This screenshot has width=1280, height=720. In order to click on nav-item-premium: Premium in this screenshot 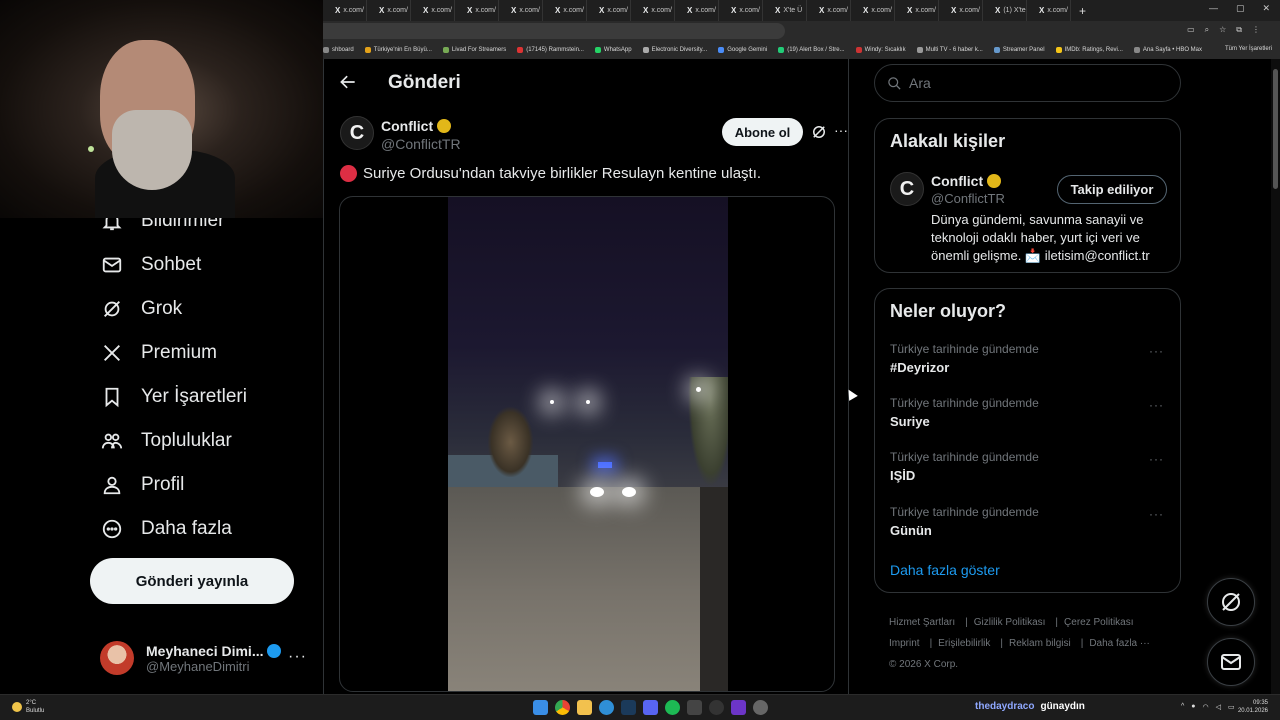, I will do `click(158, 353)`.